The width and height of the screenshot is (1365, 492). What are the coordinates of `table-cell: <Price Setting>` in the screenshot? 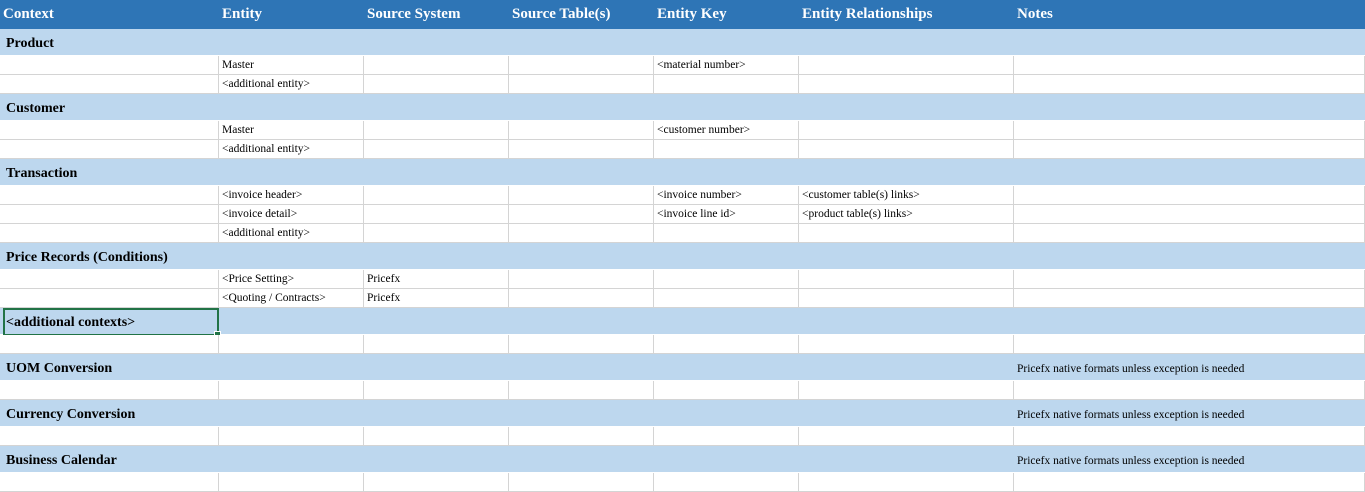 It's located at (291, 279).